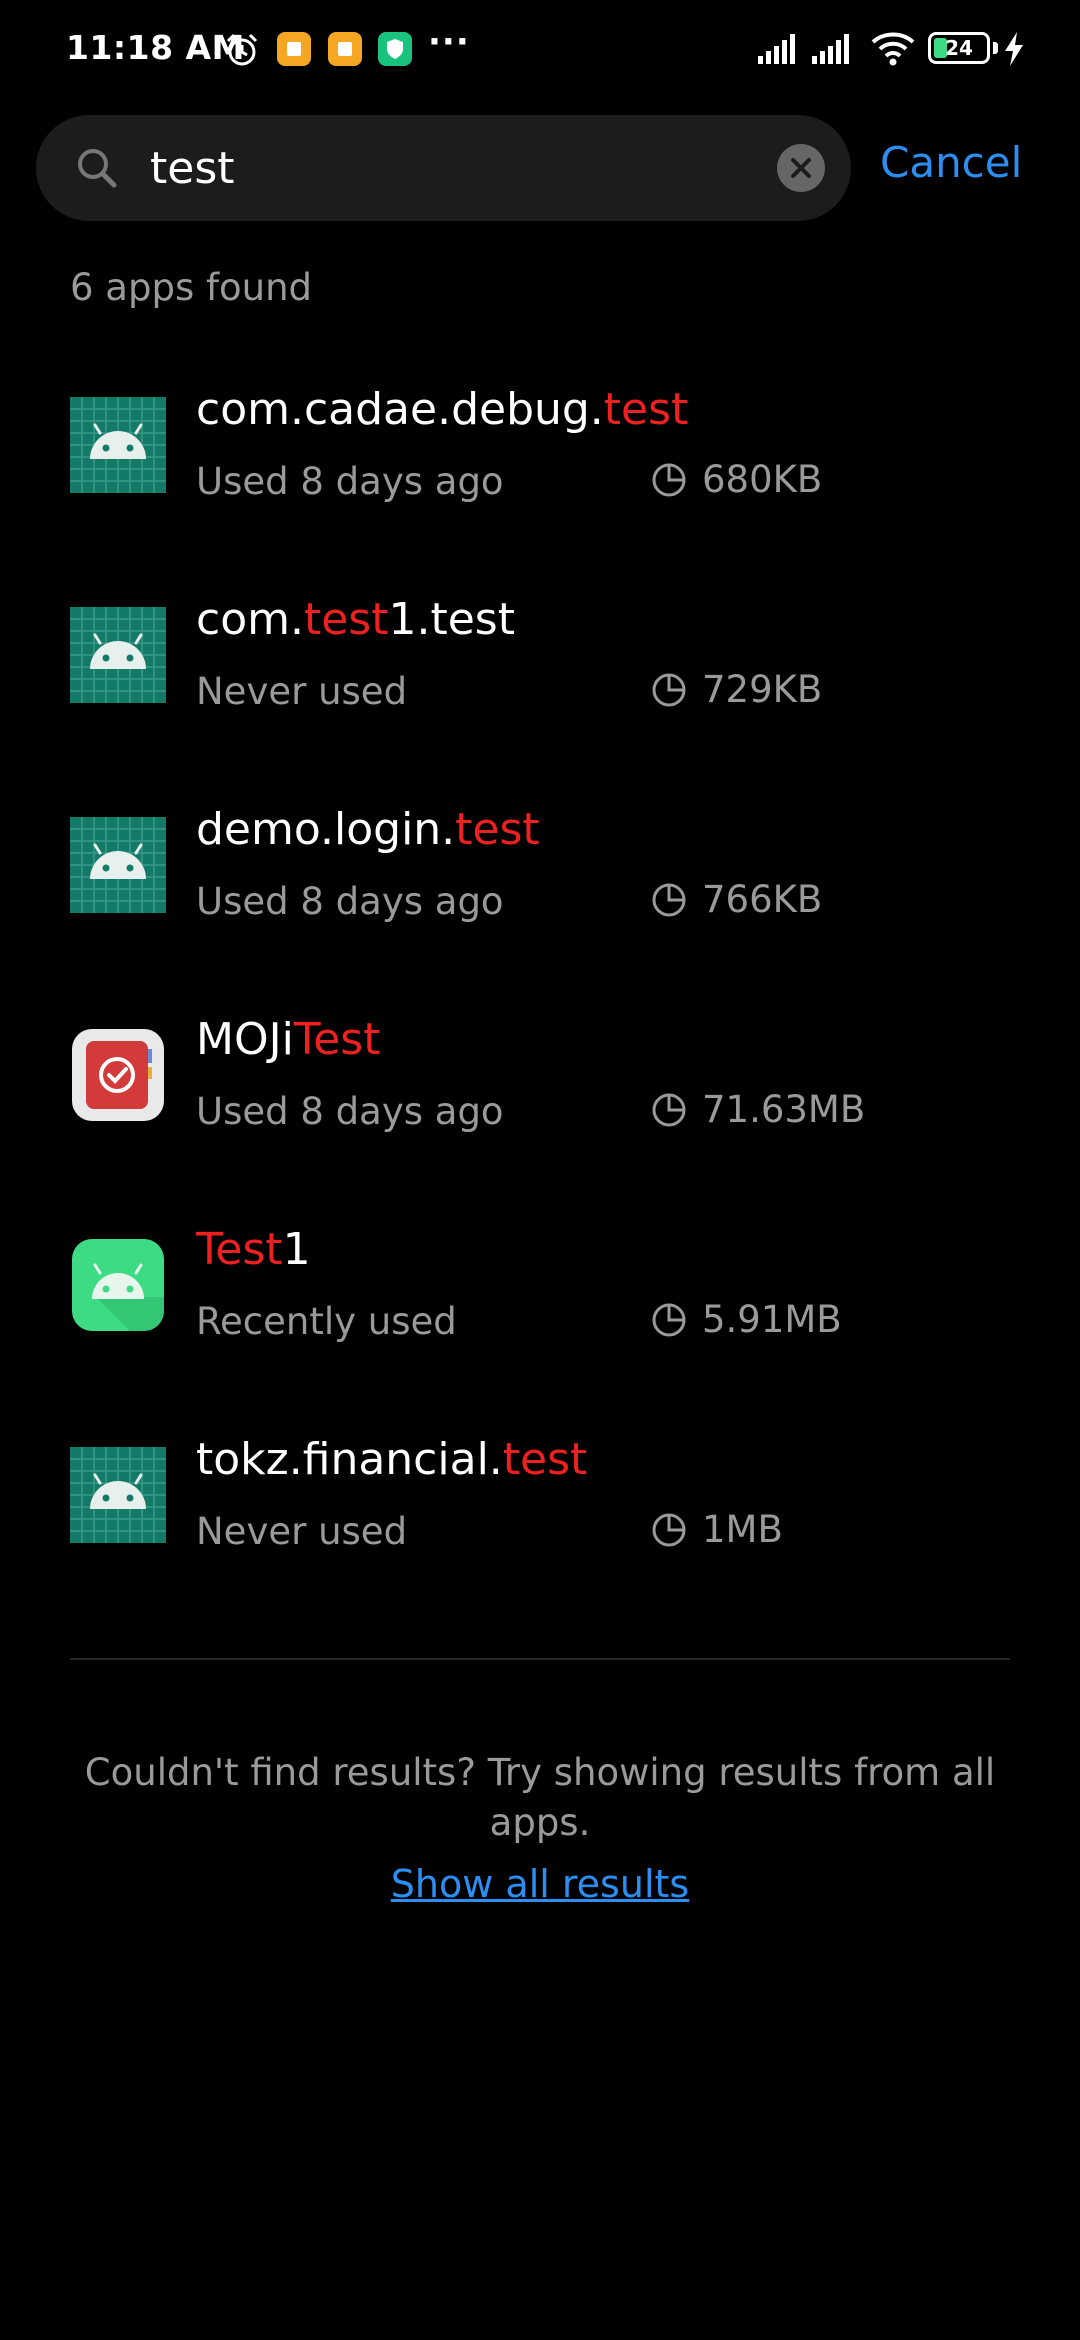 The image size is (1080, 2340). Describe the element at coordinates (736, 899) in the screenshot. I see `app-size: 766KB` at that location.